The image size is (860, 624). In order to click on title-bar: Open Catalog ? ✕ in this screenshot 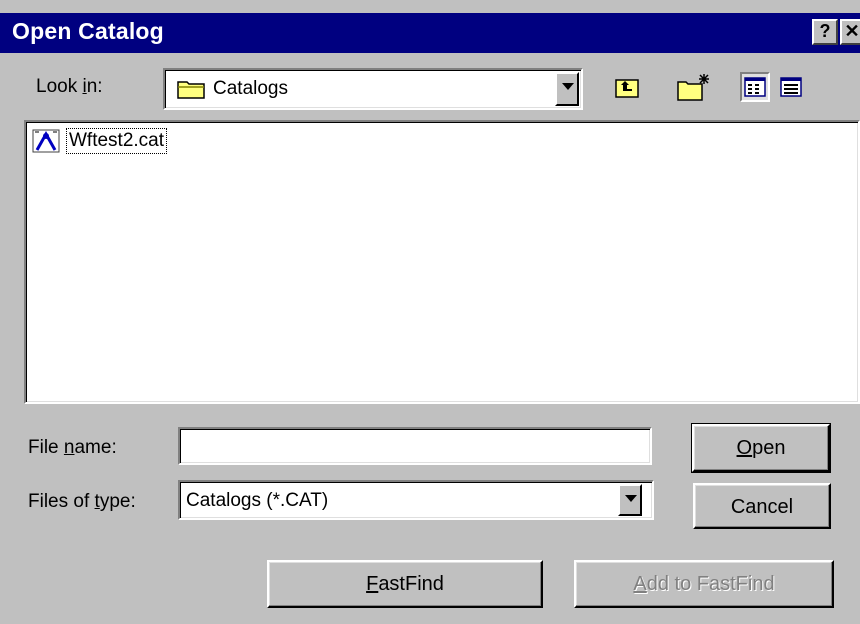, I will do `click(430, 33)`.